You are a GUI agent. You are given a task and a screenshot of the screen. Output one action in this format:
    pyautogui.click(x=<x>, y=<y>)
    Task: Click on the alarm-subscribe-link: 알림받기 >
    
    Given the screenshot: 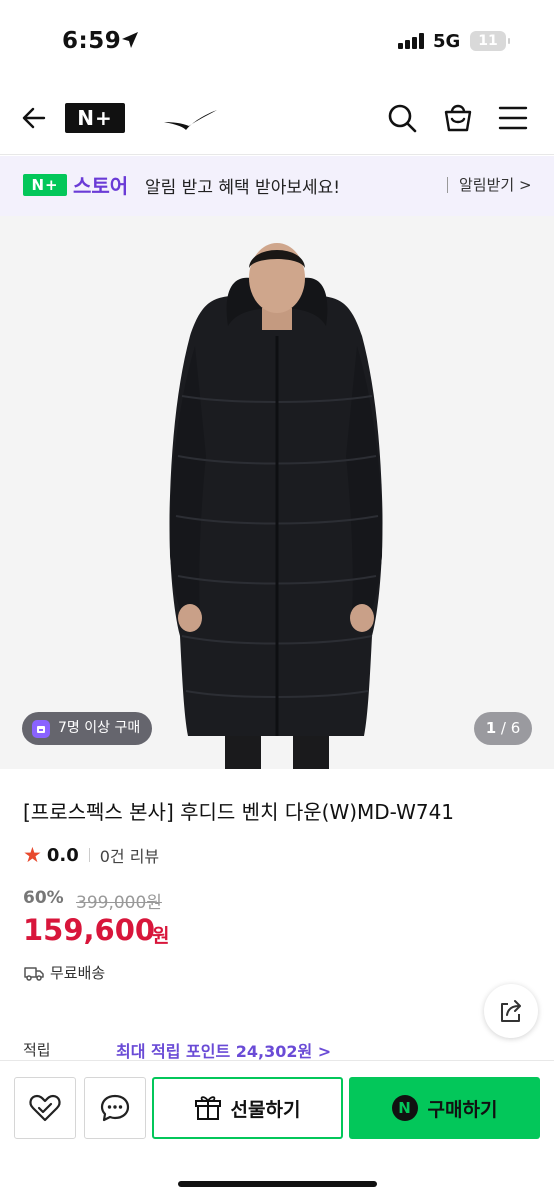 What is the action you would take?
    pyautogui.click(x=495, y=184)
    